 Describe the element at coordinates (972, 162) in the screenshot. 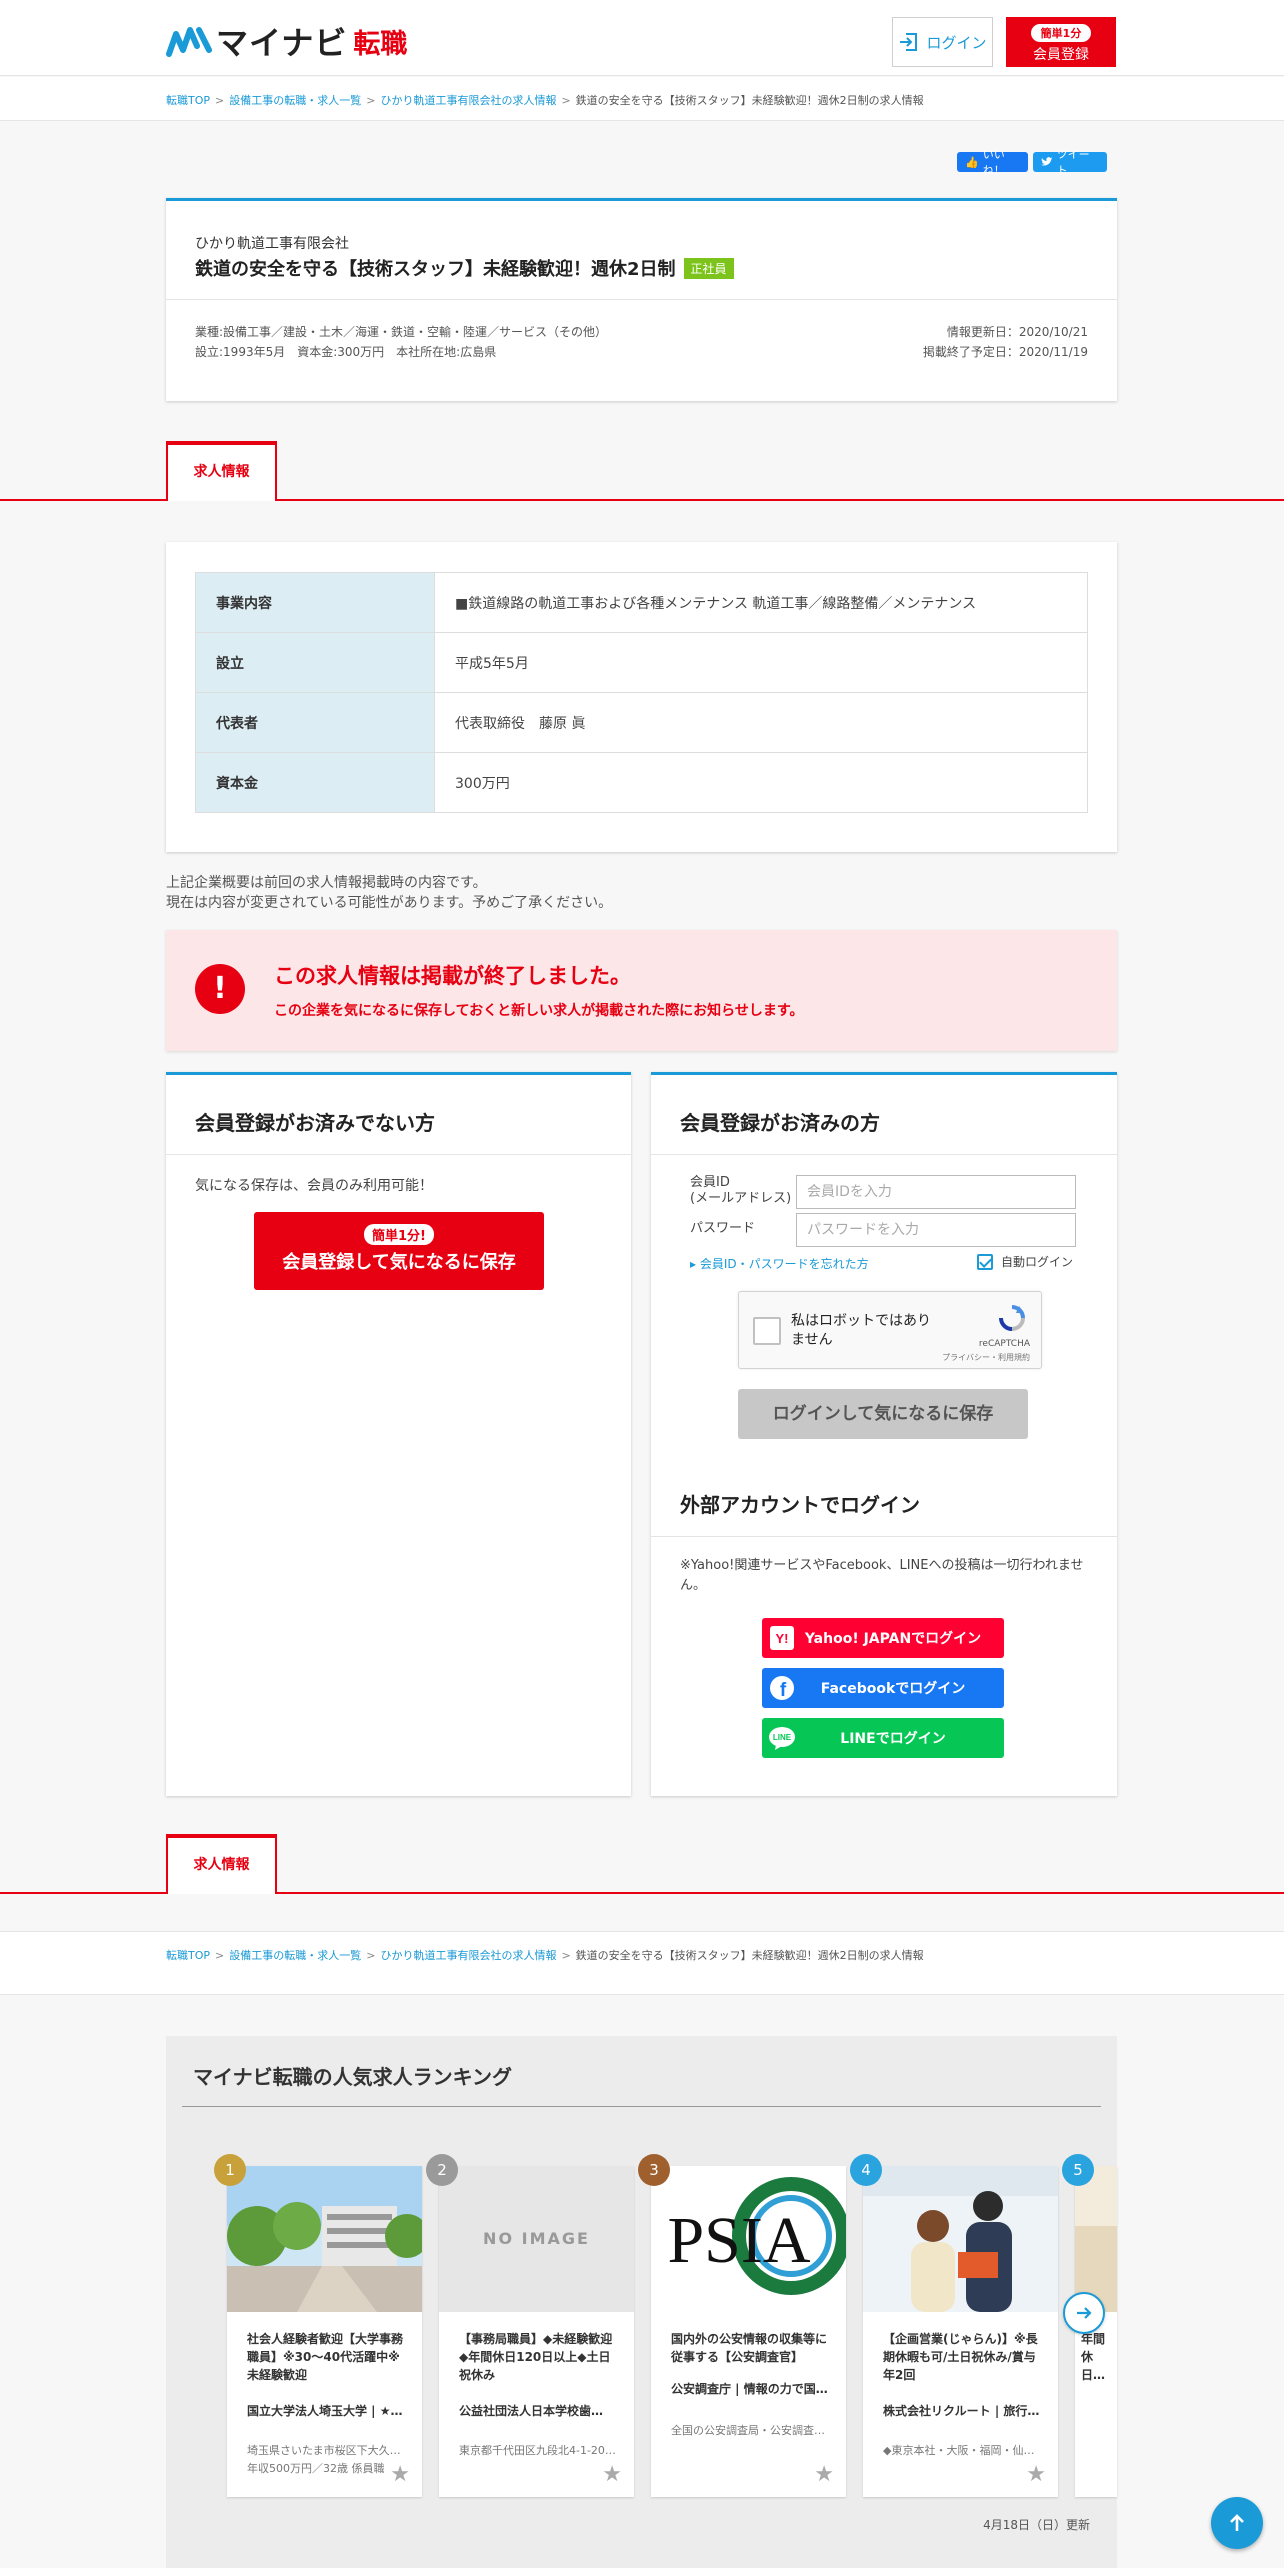

I see `thumbs-up-icon: 👍` at that location.